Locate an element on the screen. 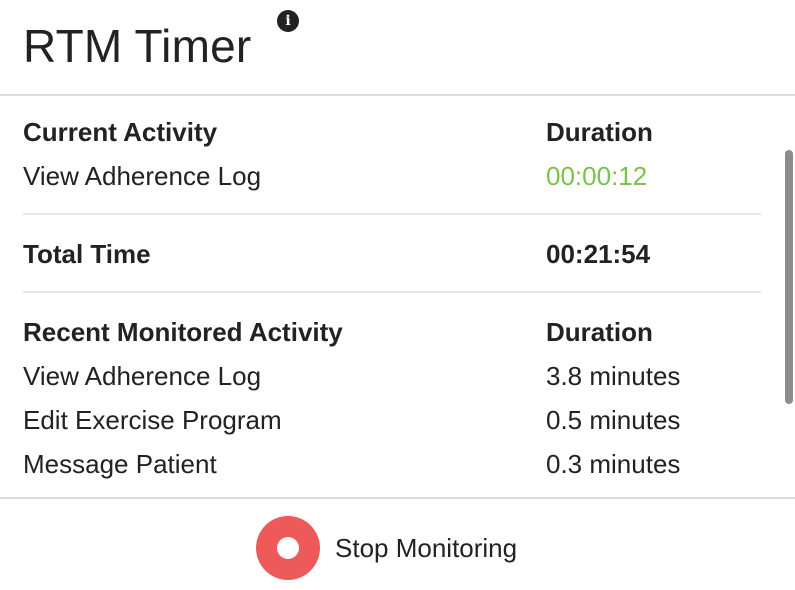 Image resolution: width=795 pixels, height=590 pixels. total-time-value: 00:21:54 is located at coordinates (598, 254).